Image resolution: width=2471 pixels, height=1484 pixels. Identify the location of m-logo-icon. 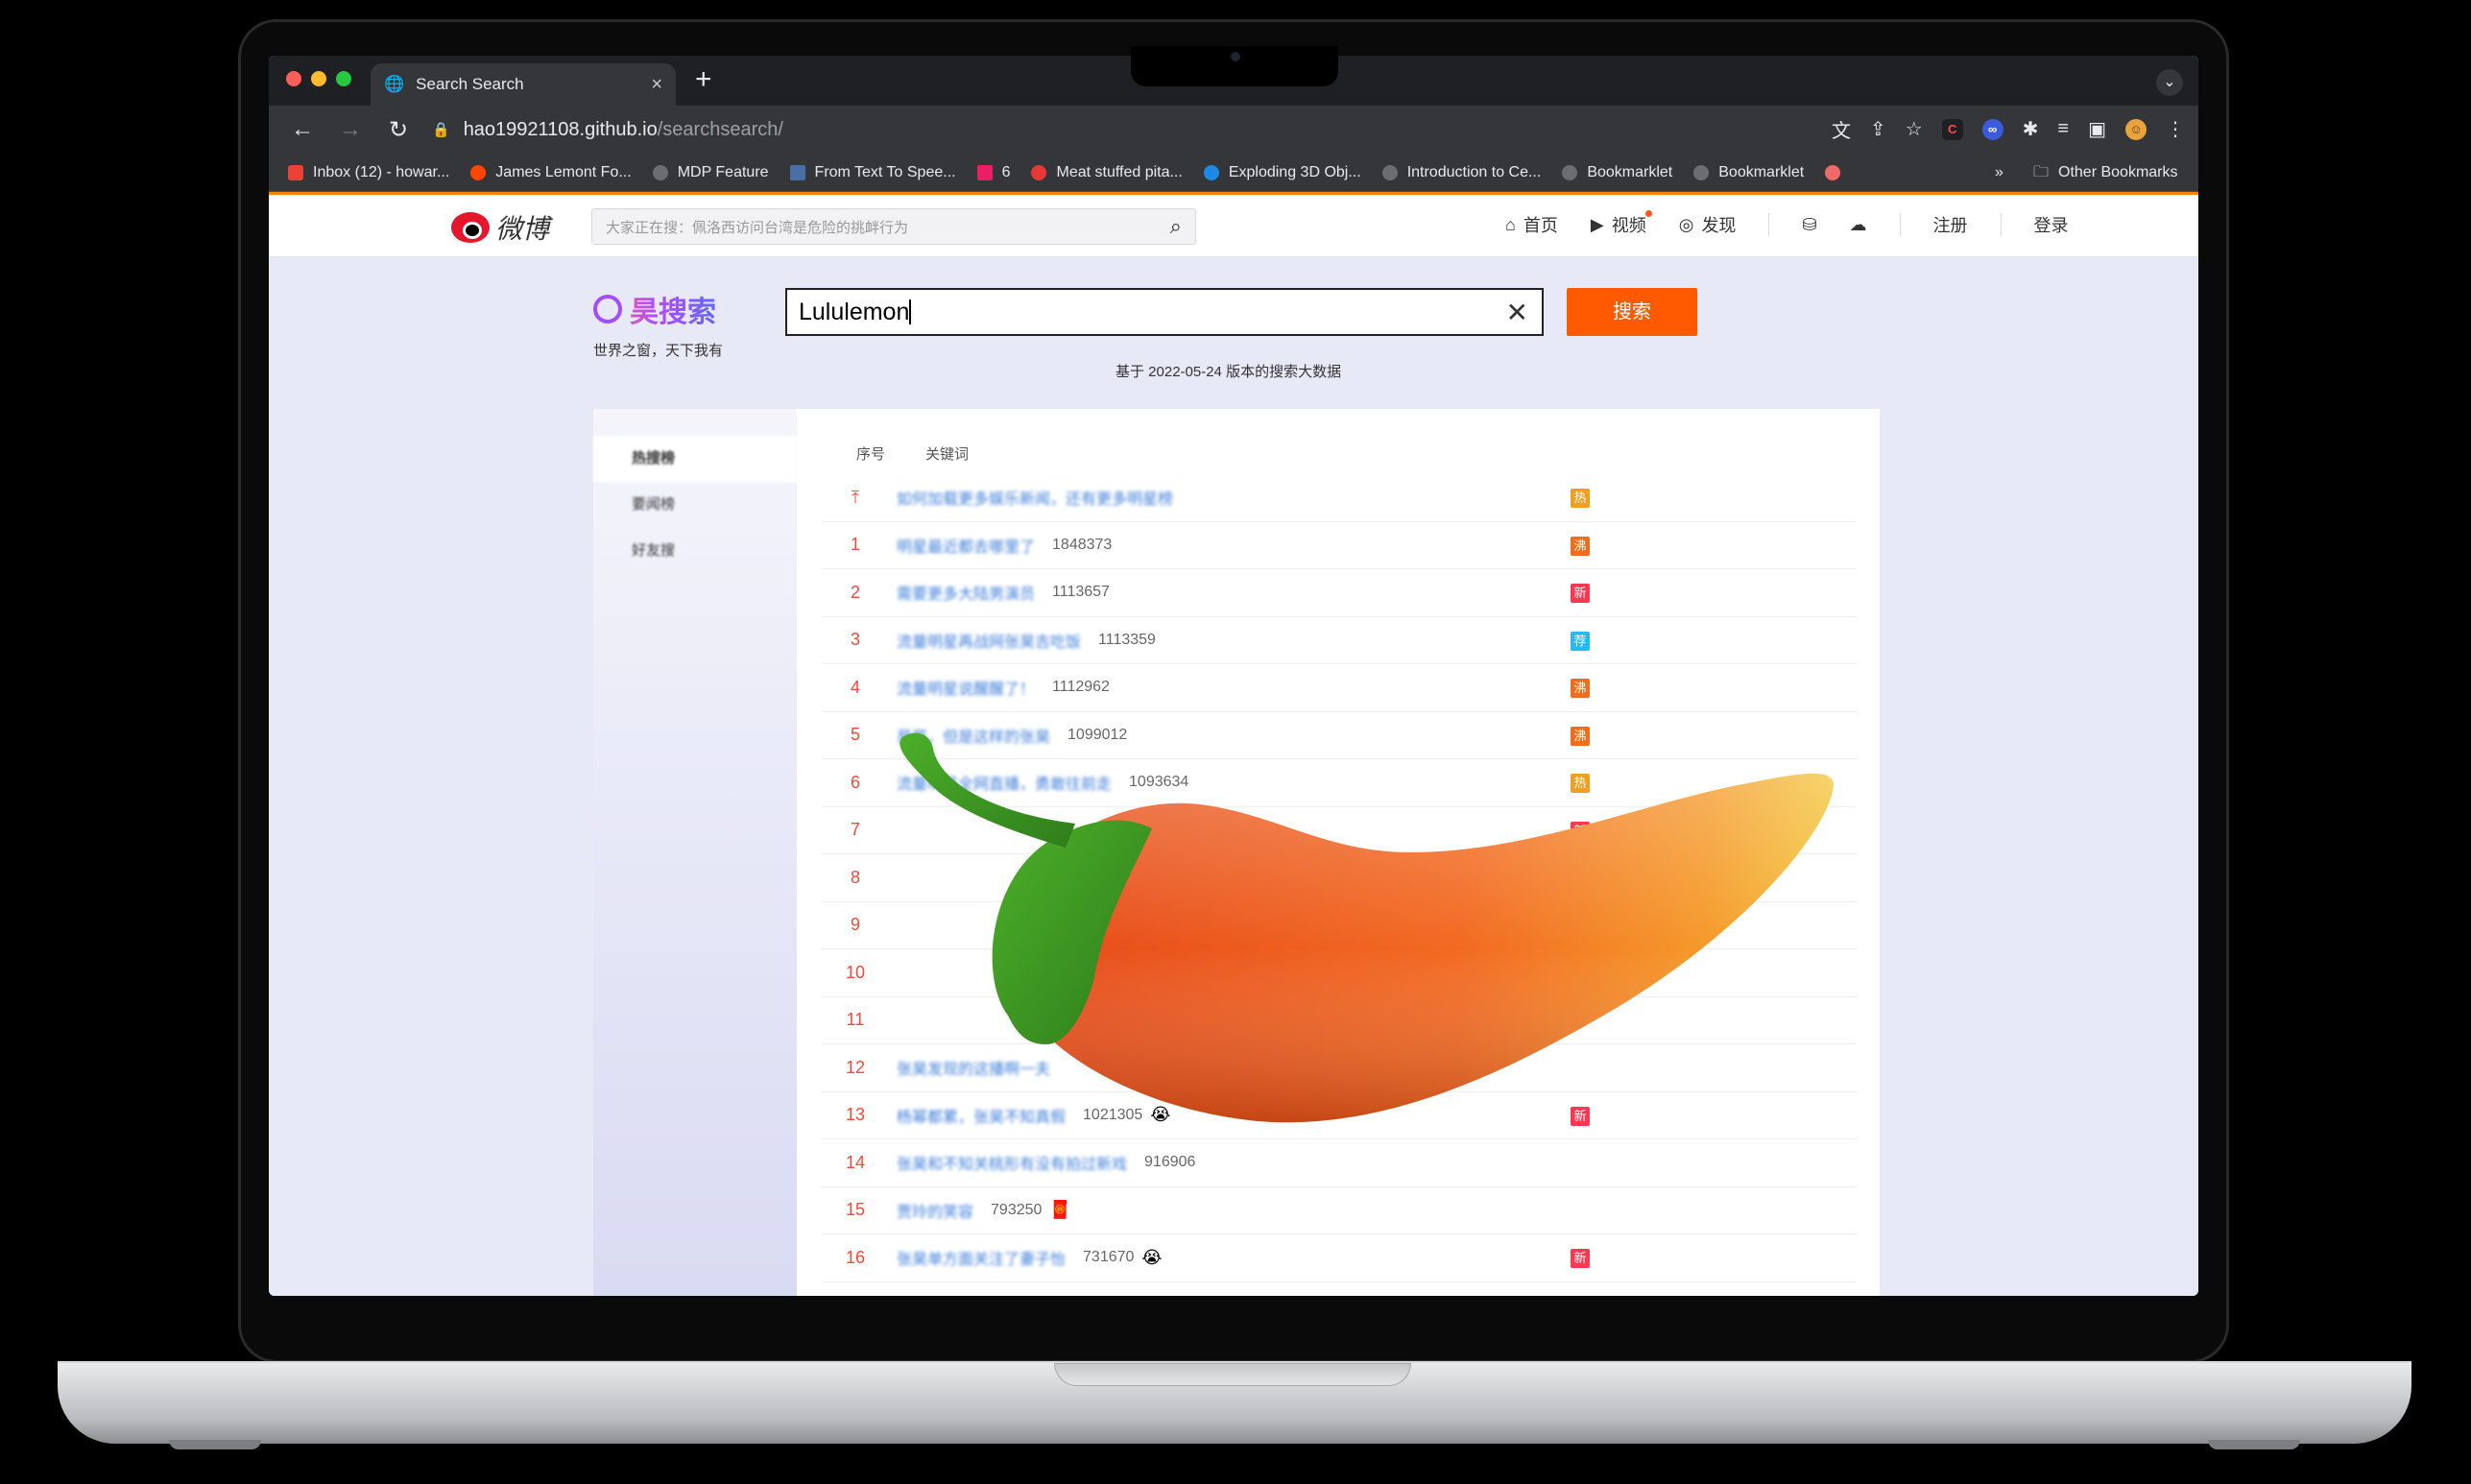
(985, 172).